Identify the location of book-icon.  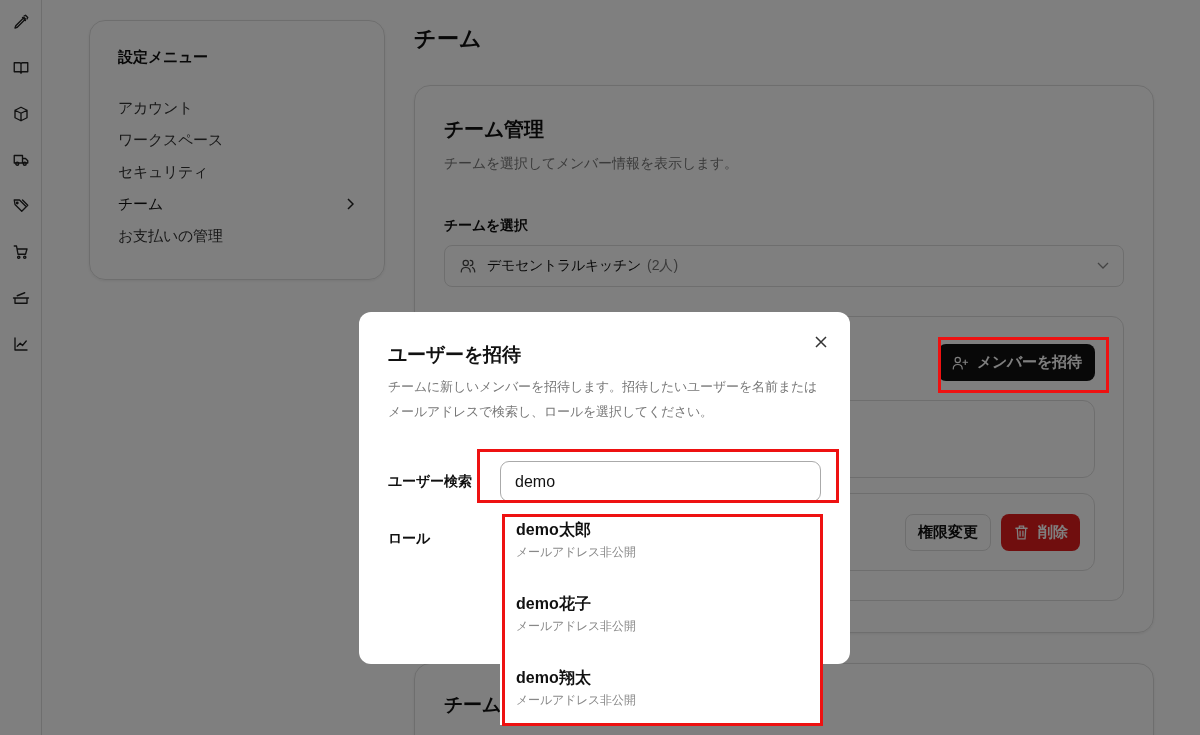
(20, 68).